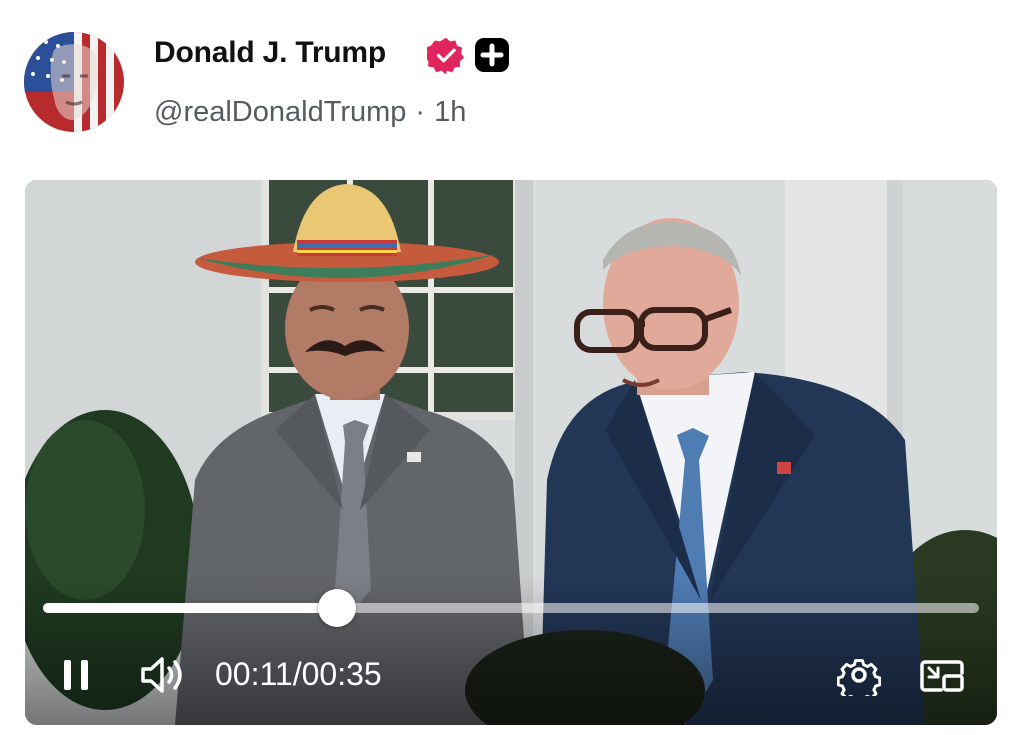  What do you see at coordinates (859, 675) in the screenshot?
I see `gear-icon` at bounding box center [859, 675].